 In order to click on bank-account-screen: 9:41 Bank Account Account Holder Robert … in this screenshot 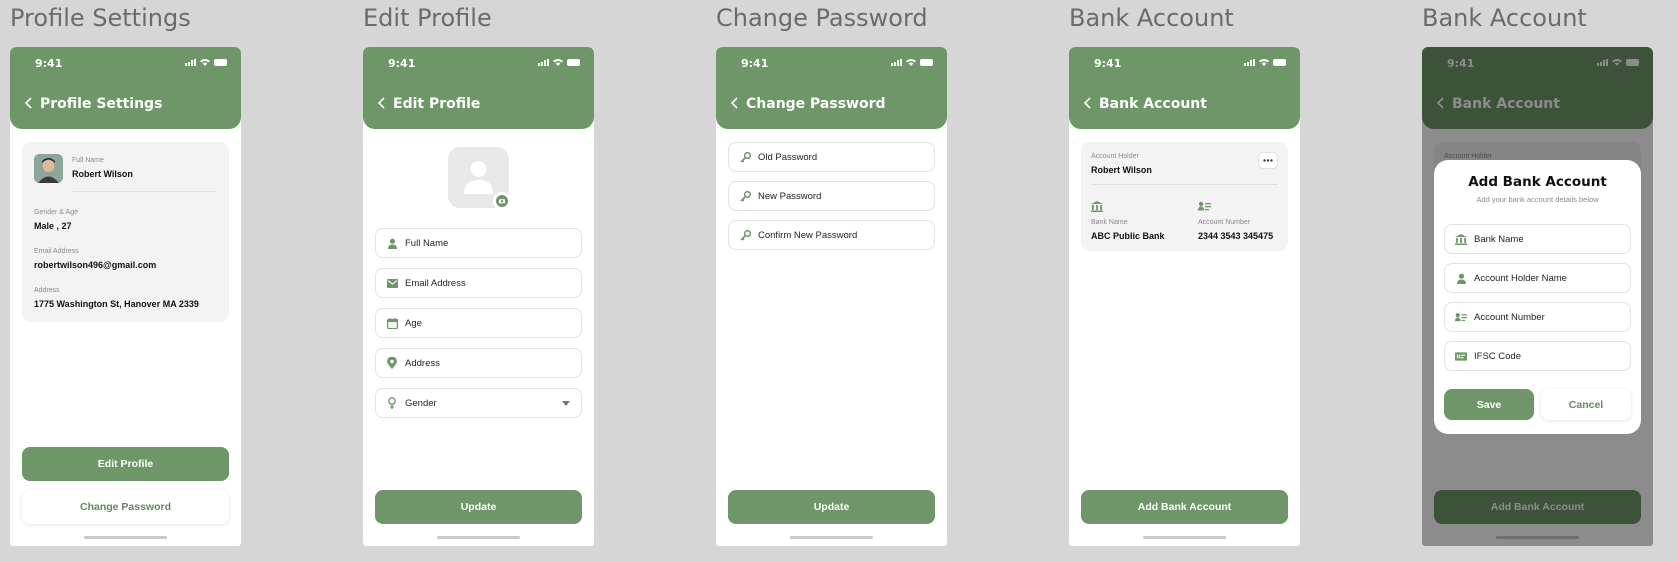, I will do `click(1184, 296)`.